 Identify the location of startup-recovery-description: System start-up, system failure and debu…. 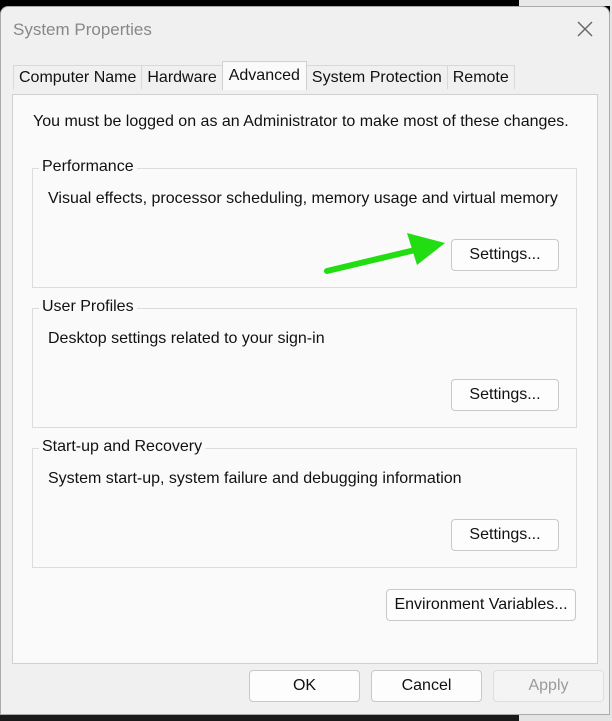
(255, 478).